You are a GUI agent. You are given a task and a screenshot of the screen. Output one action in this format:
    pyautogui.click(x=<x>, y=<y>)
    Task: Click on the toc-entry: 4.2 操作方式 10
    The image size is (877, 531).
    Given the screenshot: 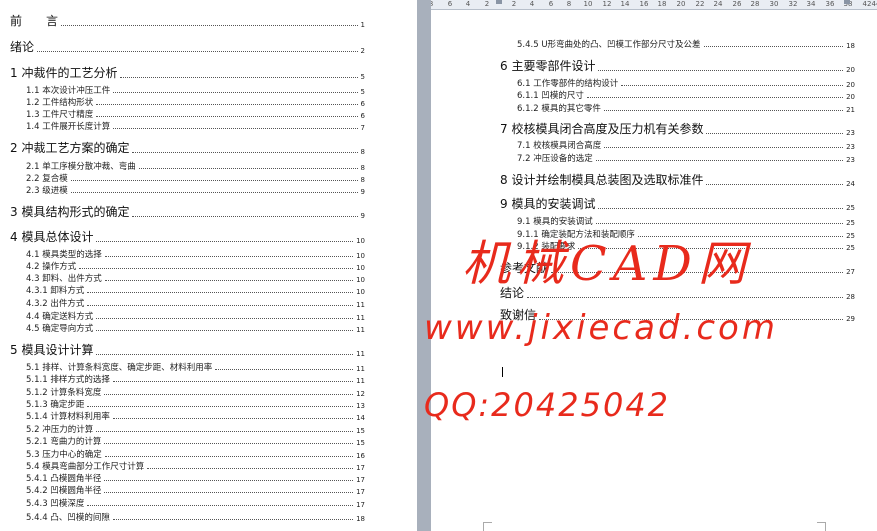 What is the action you would take?
    pyautogui.click(x=195, y=266)
    